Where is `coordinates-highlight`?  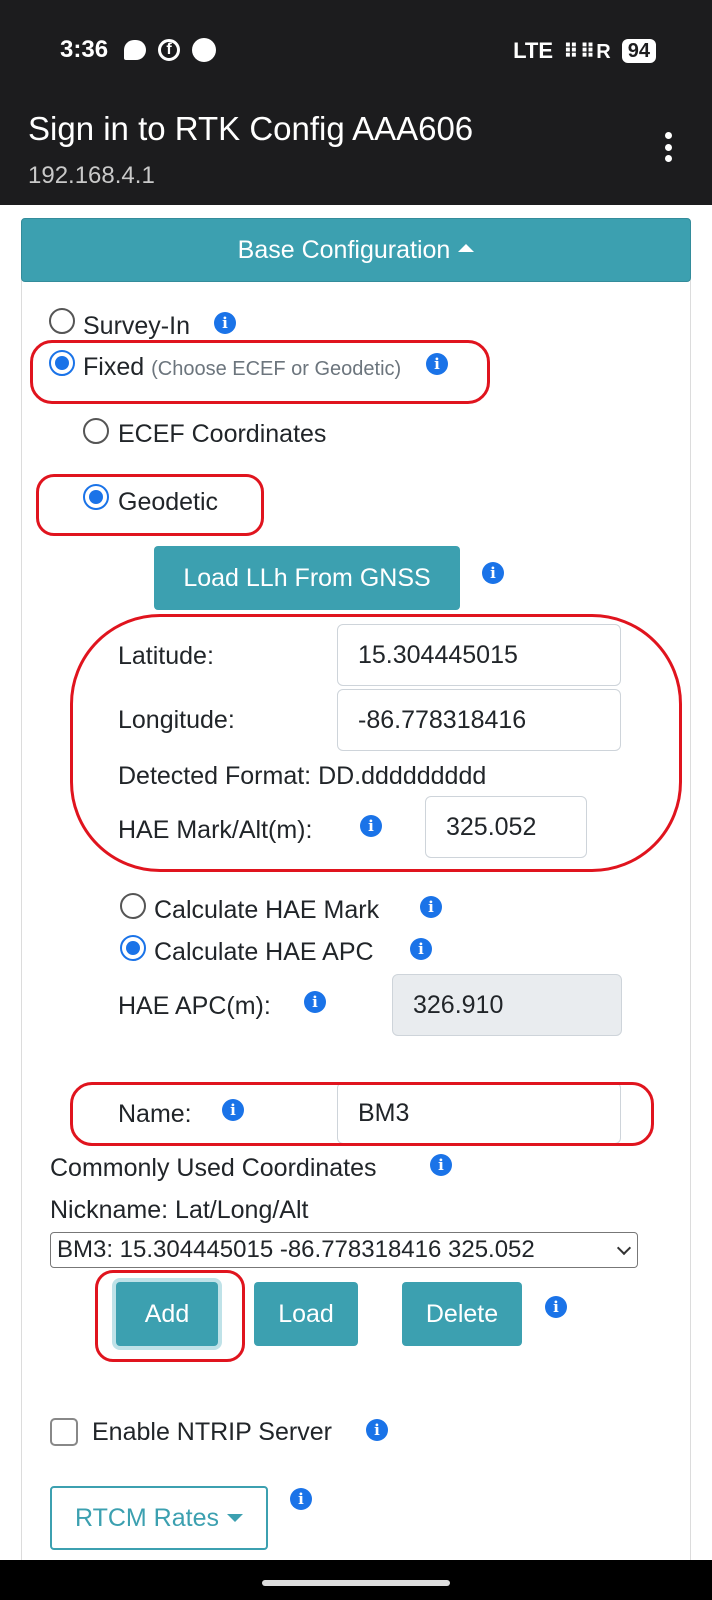
coordinates-highlight is located at coordinates (376, 743).